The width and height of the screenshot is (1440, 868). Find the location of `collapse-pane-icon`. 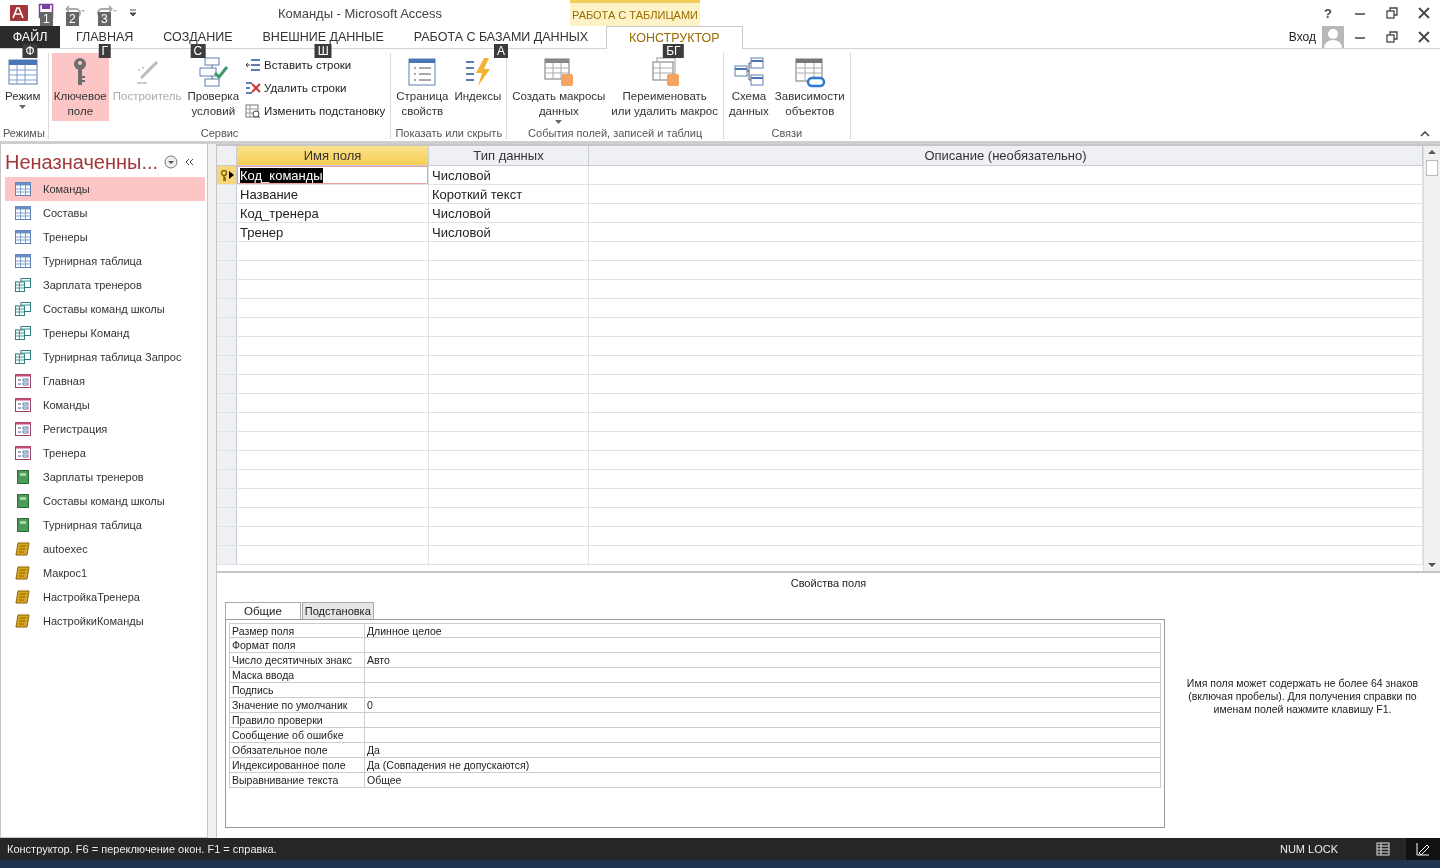

collapse-pane-icon is located at coordinates (189, 162).